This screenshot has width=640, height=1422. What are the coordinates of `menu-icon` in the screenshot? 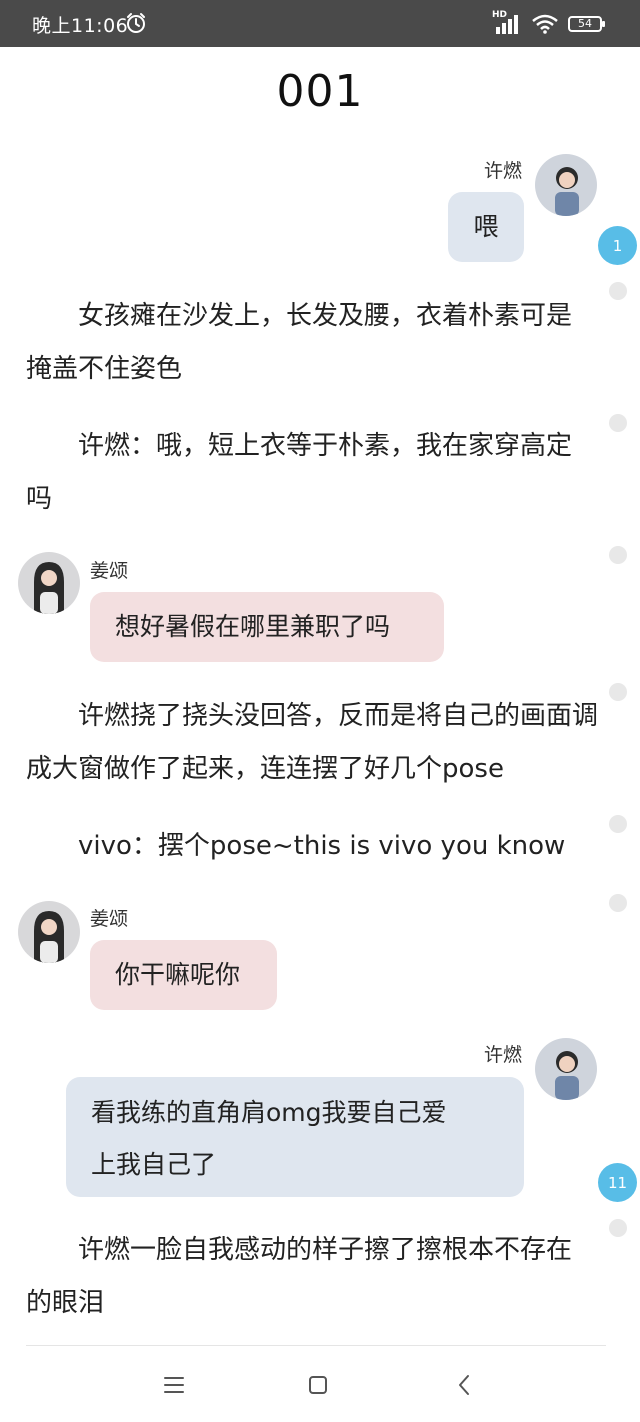 It's located at (174, 1385).